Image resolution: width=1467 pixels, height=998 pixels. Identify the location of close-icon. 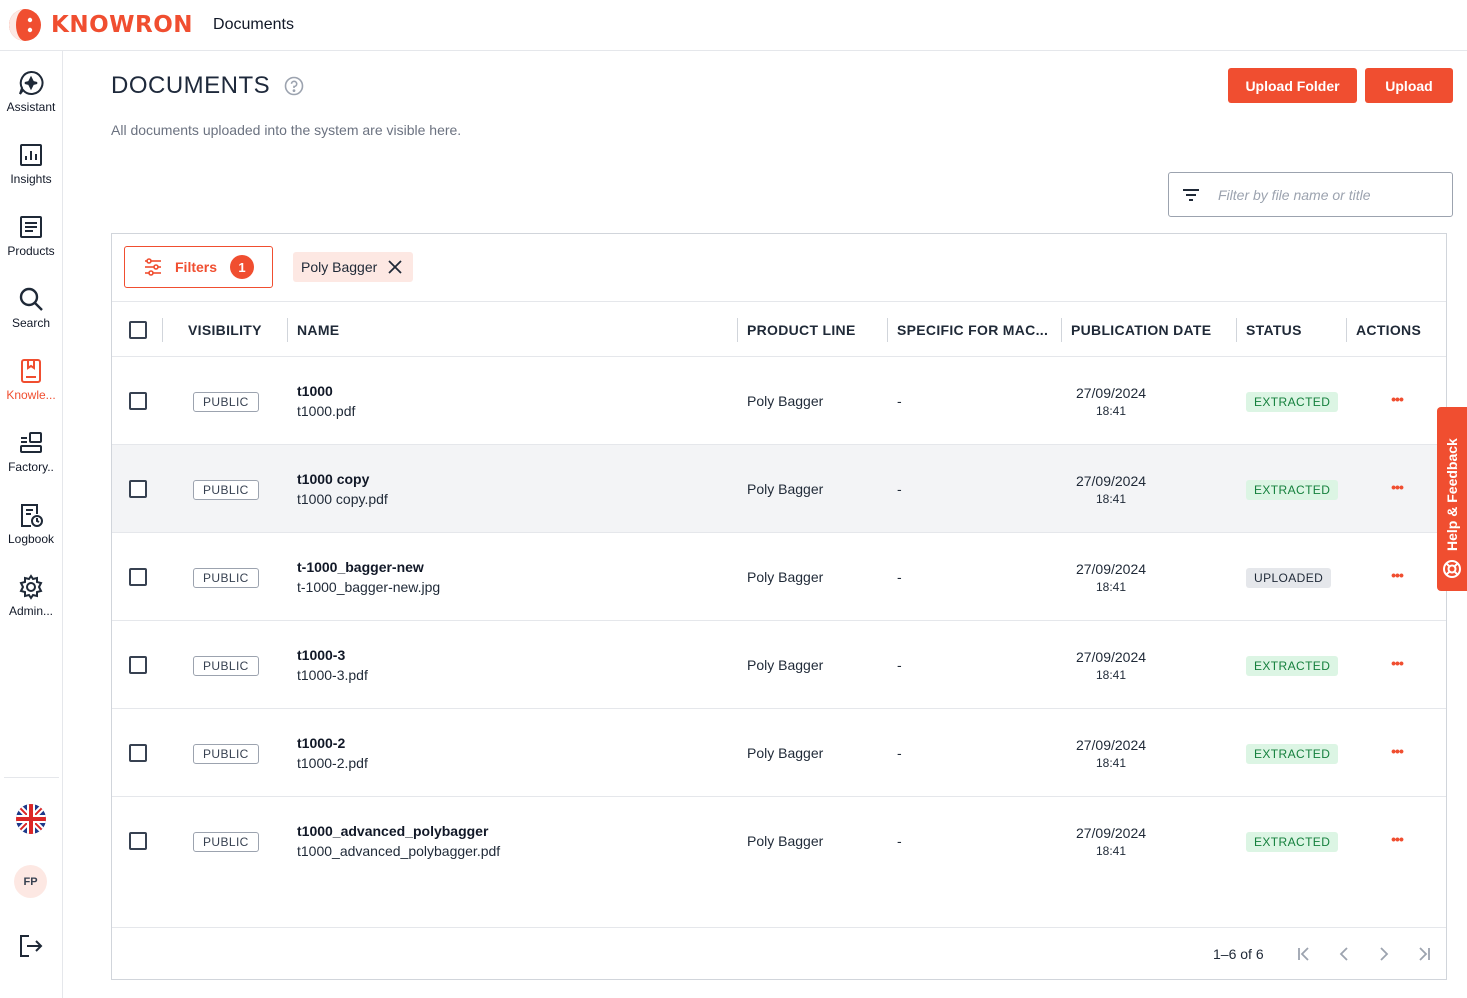
(395, 267).